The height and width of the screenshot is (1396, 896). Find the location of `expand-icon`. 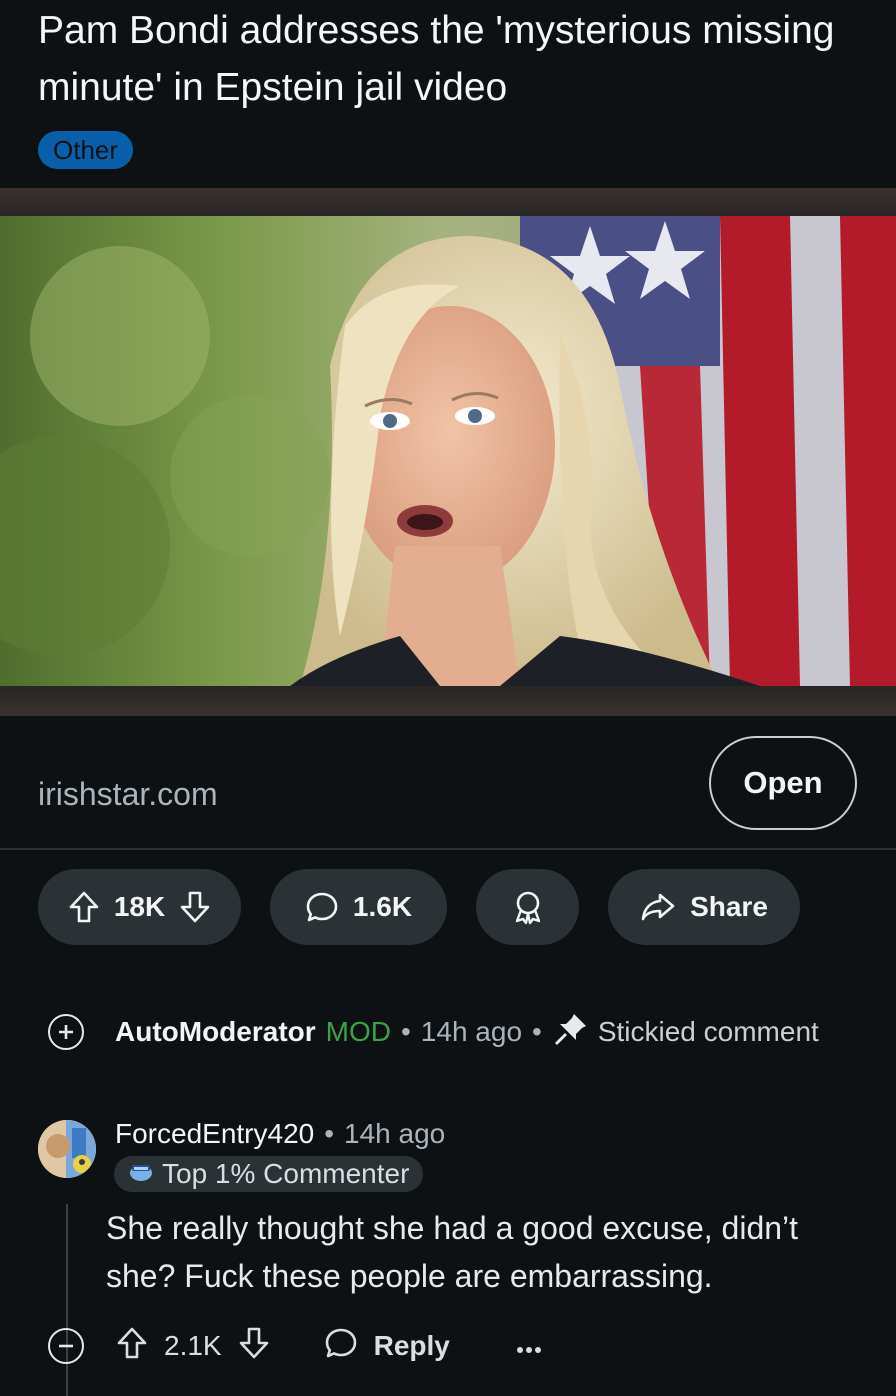

expand-icon is located at coordinates (66, 1032).